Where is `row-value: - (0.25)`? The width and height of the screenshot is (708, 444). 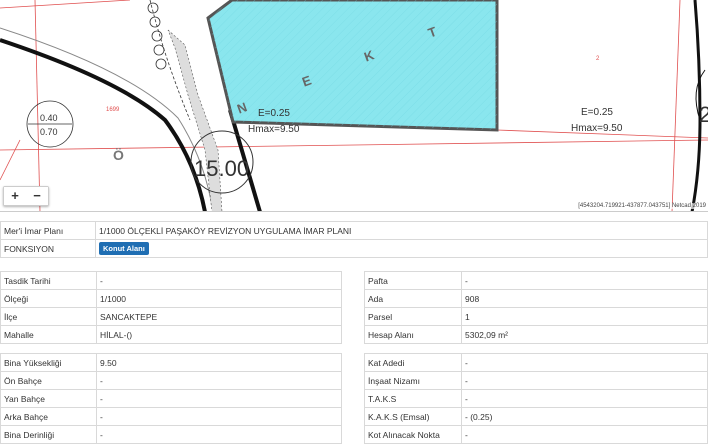
row-value: - (0.25) is located at coordinates (584, 416).